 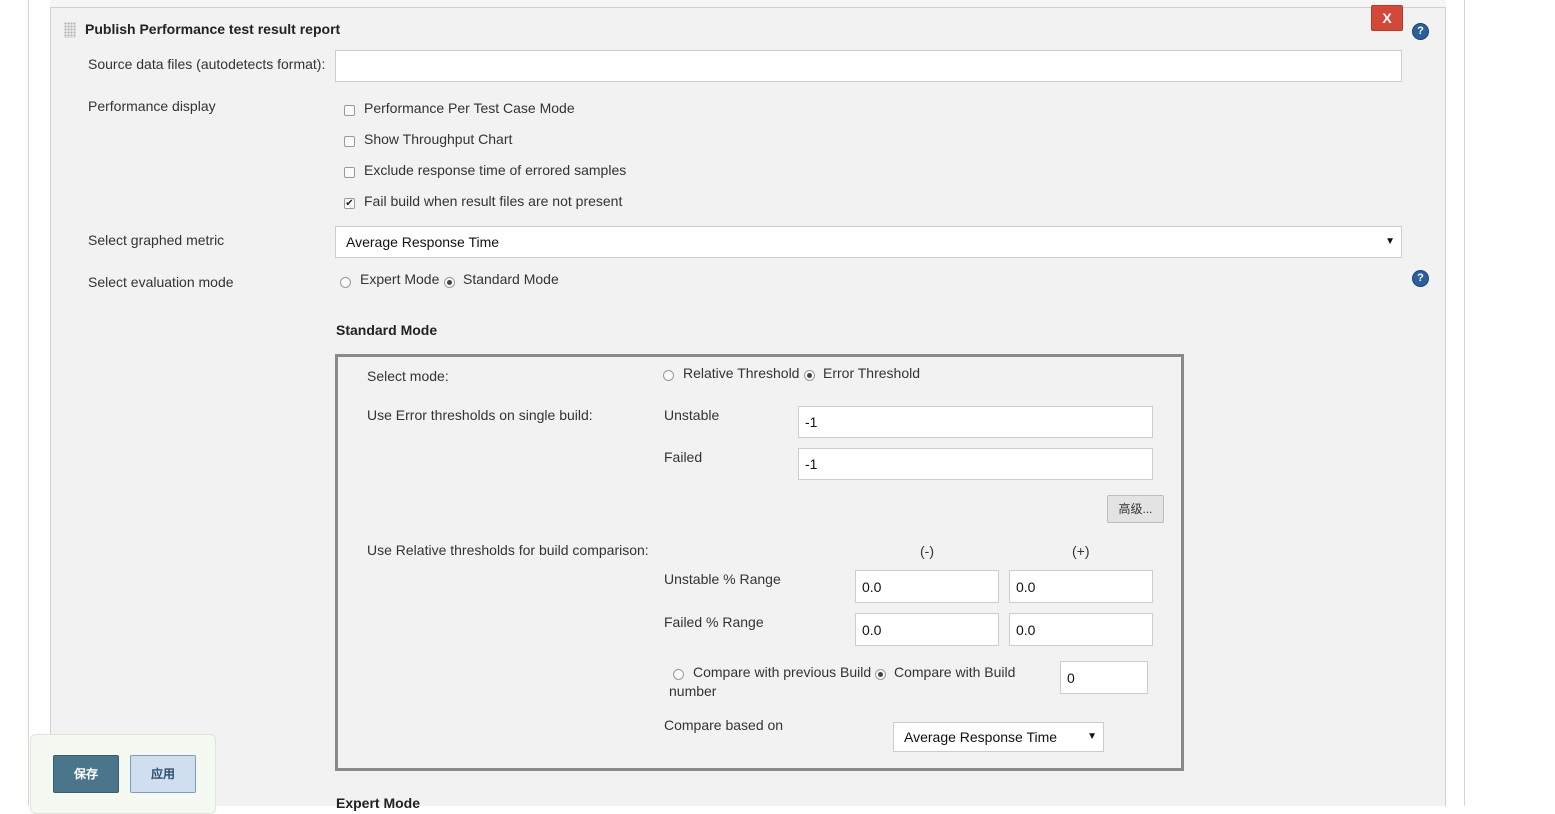 What do you see at coordinates (872, 373) in the screenshot?
I see `error-threshold-label: Error Threshold` at bounding box center [872, 373].